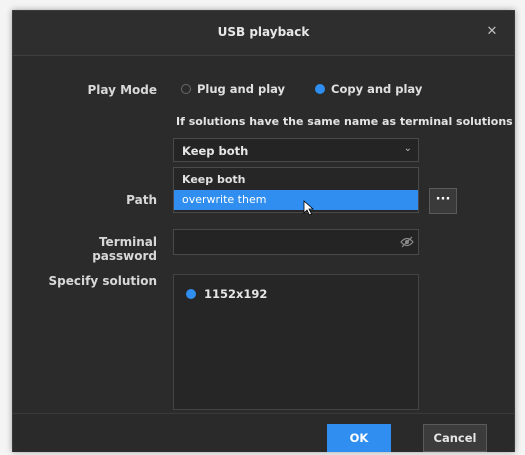 This screenshot has width=525, height=455. I want to click on dropdown-option-keep-both: Keep both, so click(296, 180).